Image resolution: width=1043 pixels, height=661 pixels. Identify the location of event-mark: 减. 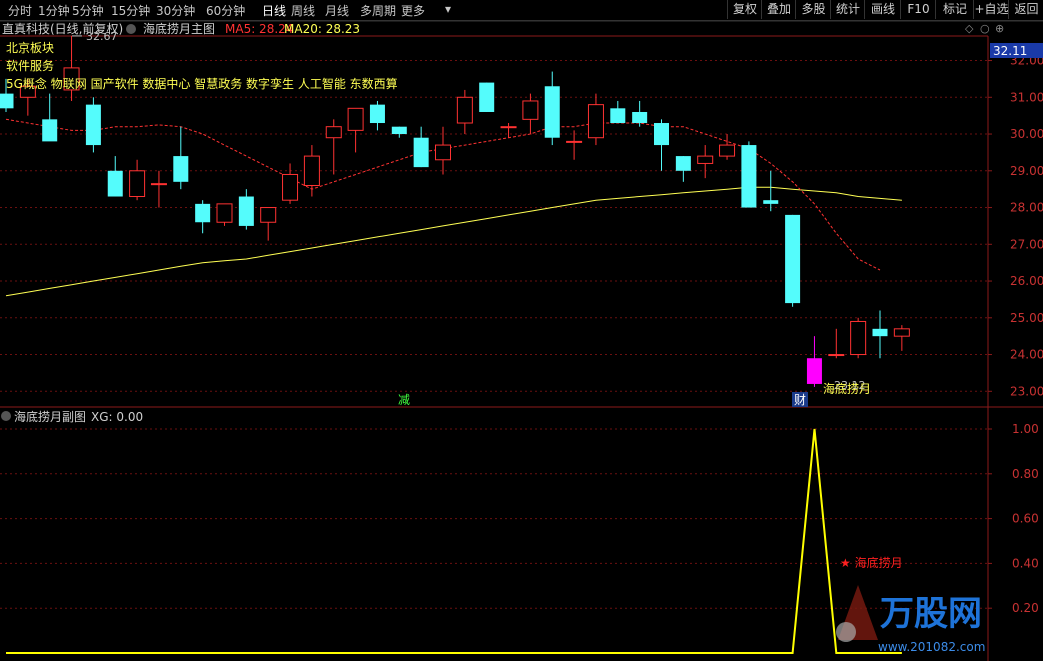
(404, 400).